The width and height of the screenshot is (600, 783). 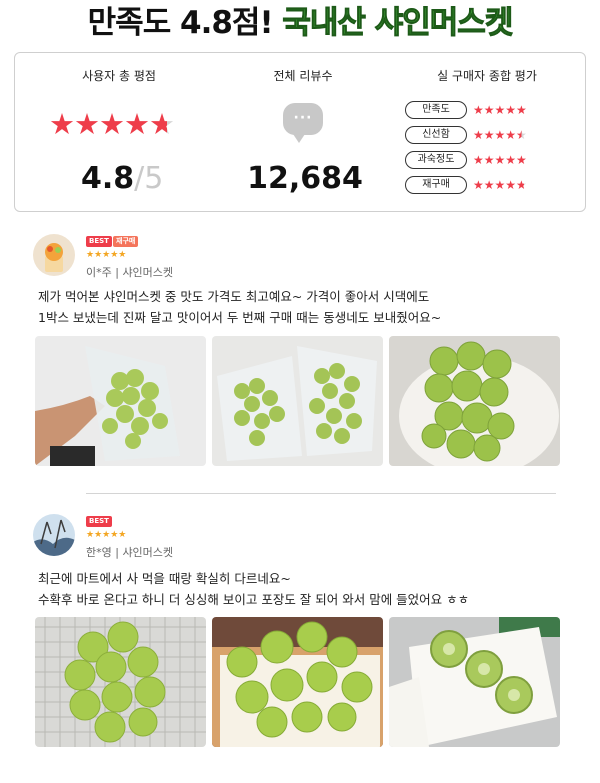 I want to click on rating-label: 만족도, so click(x=436, y=109).